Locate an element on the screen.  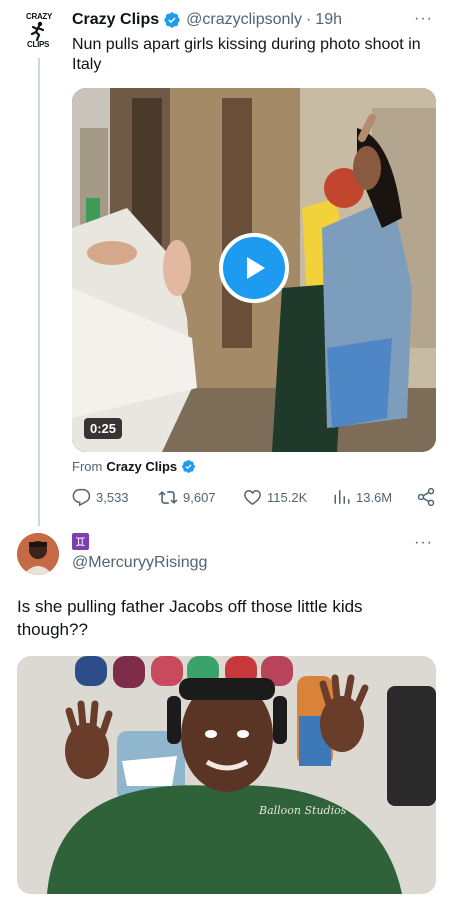
author-handle: @crazyclipsonly is located at coordinates (244, 20).